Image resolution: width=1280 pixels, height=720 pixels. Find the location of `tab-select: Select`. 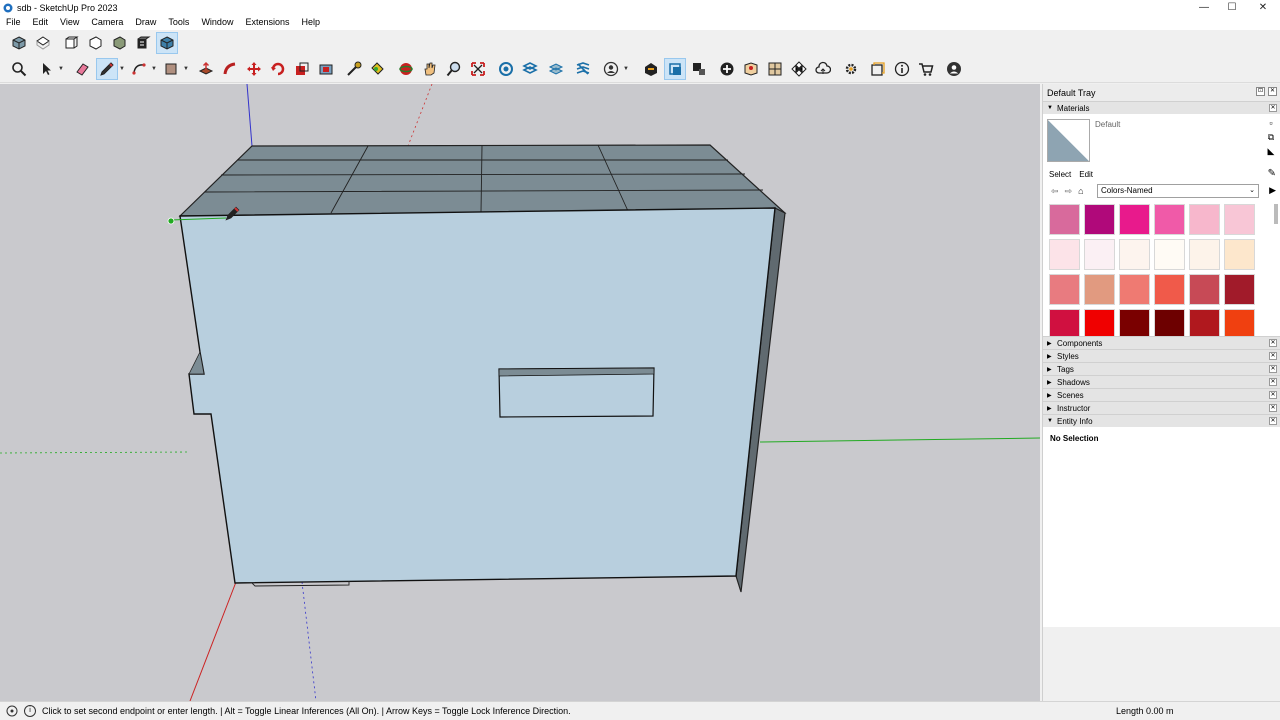

tab-select: Select is located at coordinates (1060, 174).